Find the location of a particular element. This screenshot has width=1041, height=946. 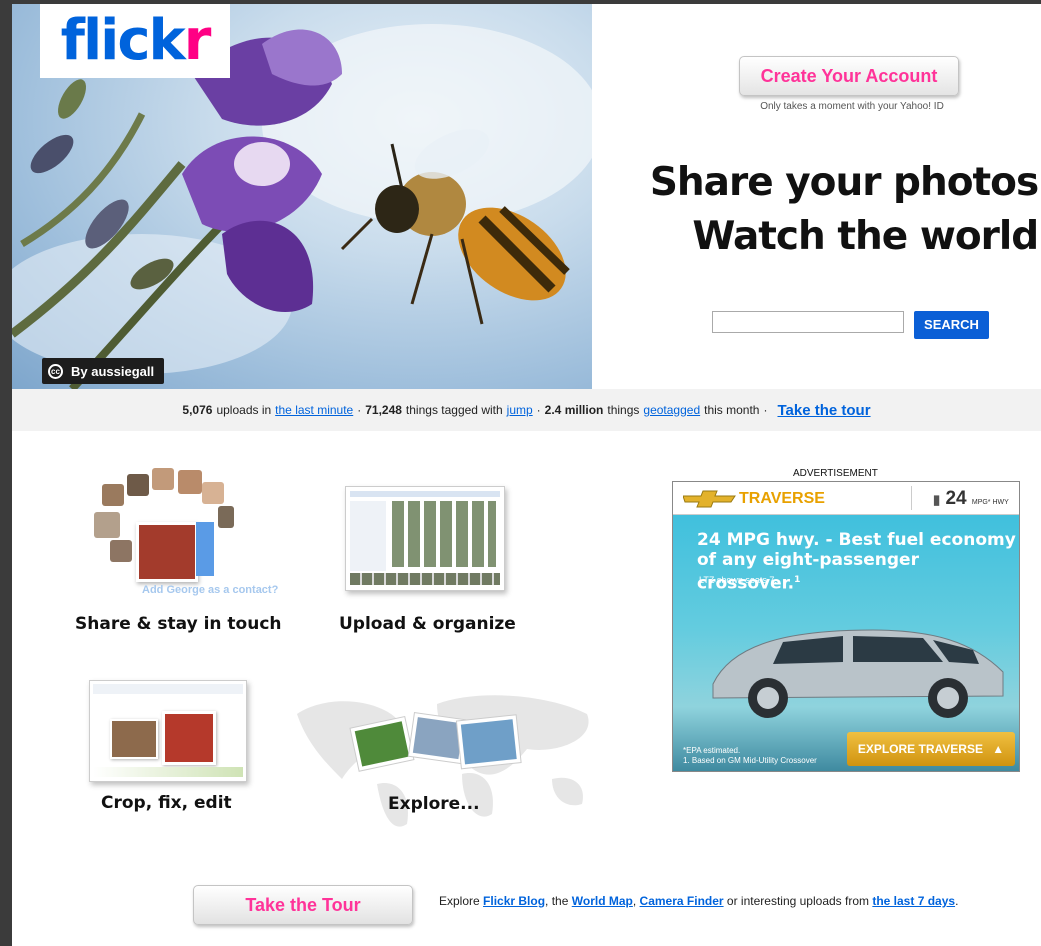

tag-link: jump is located at coordinates (520, 410).